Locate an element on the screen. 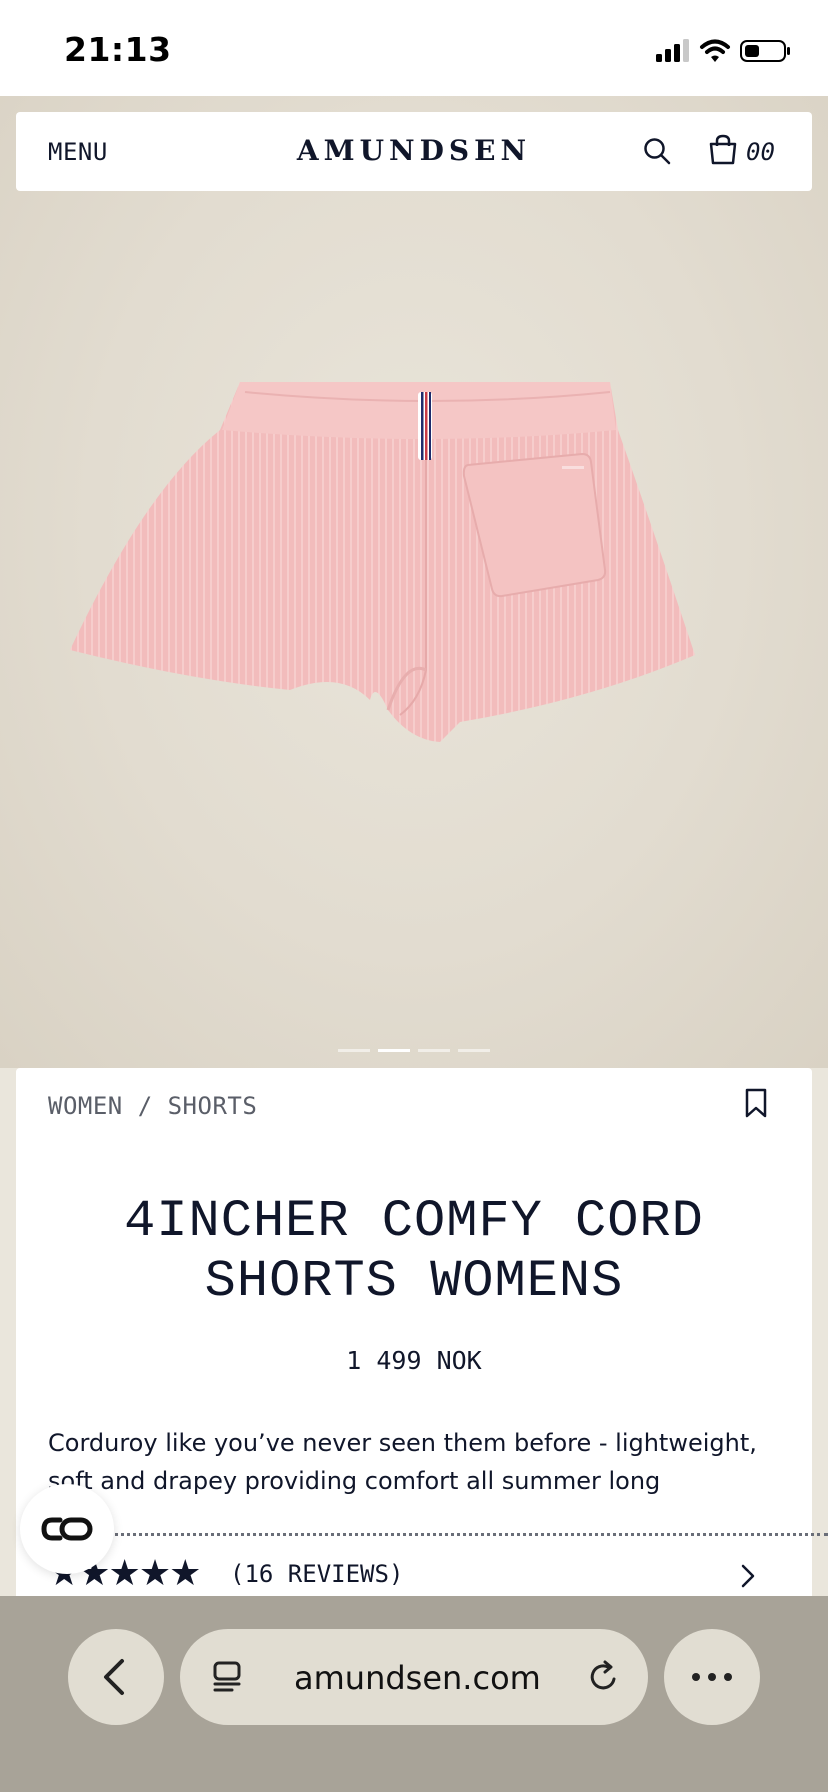 This screenshot has width=828, height=1792. chat-button is located at coordinates (67, 1529).